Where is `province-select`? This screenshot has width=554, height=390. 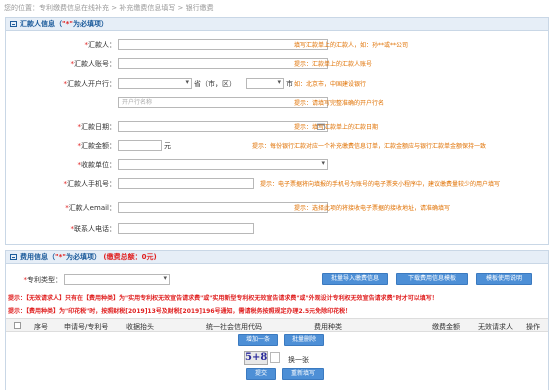
province-select is located at coordinates (155, 83).